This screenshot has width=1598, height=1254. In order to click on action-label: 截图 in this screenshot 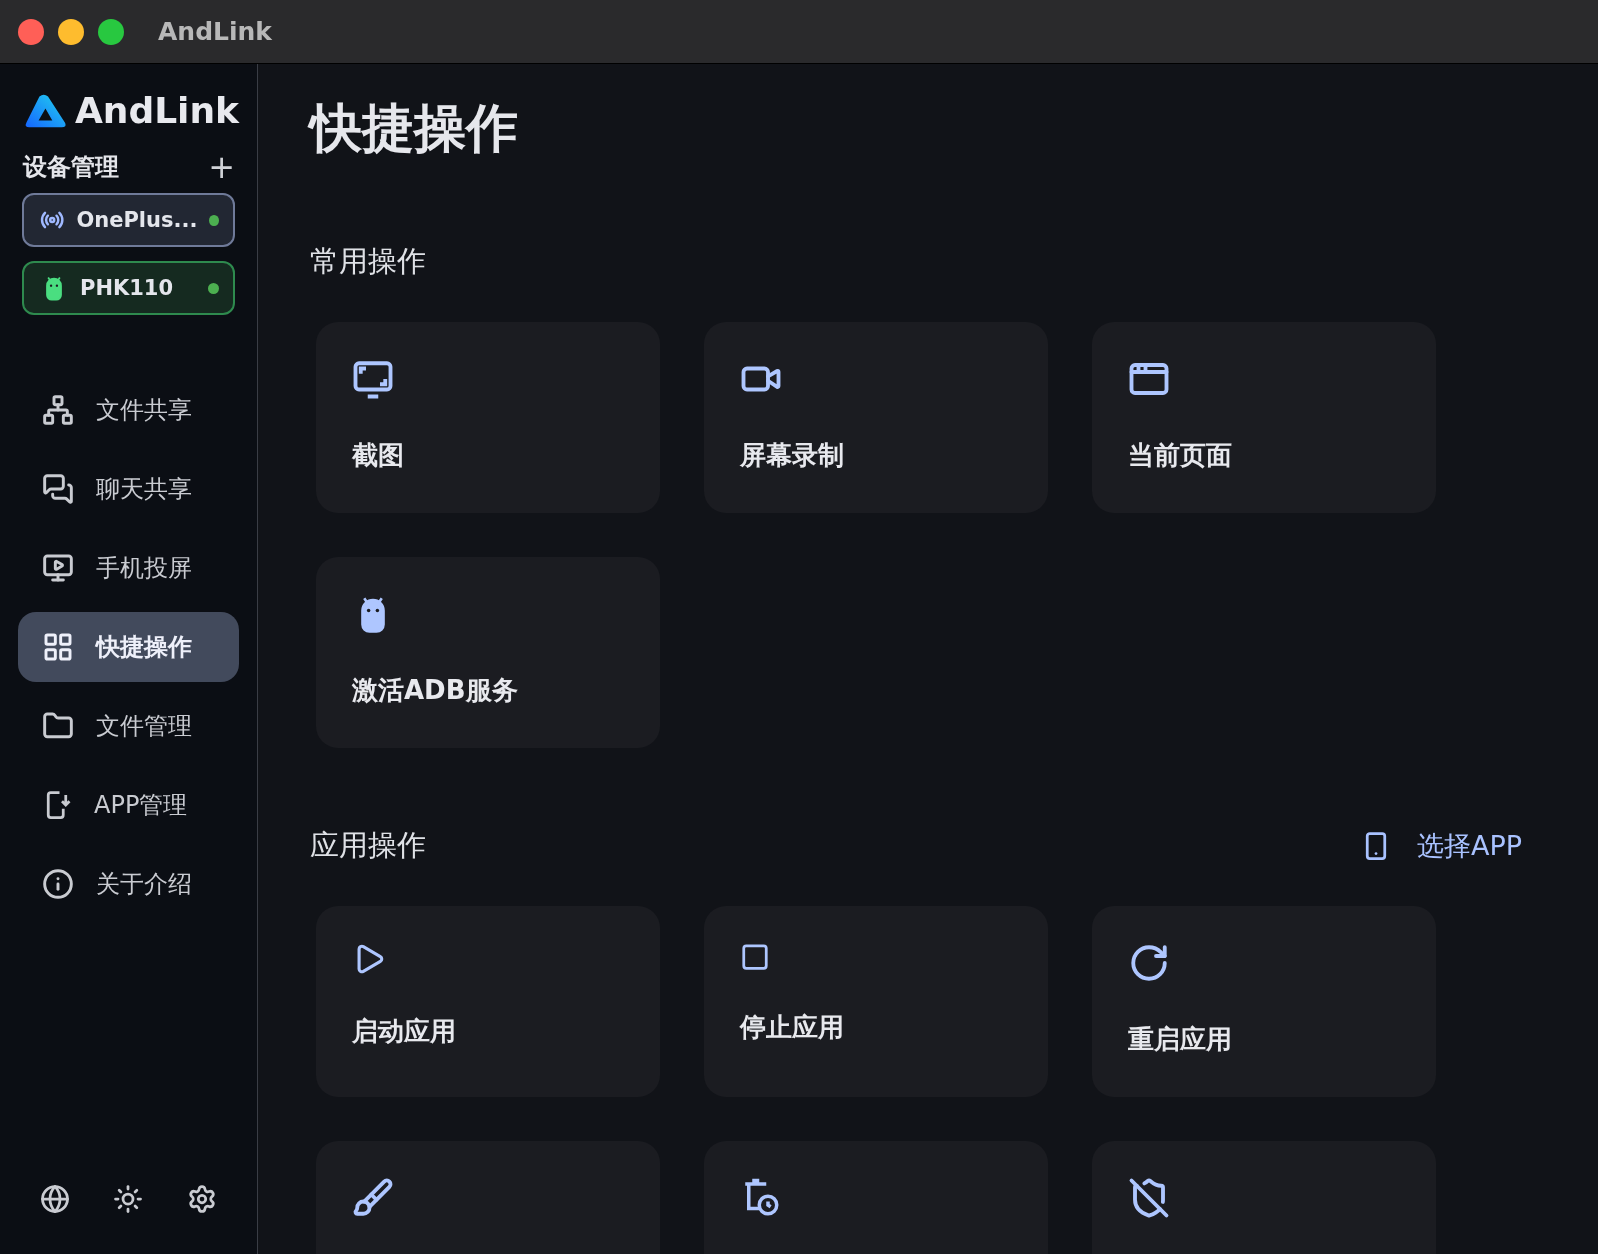, I will do `click(378, 455)`.